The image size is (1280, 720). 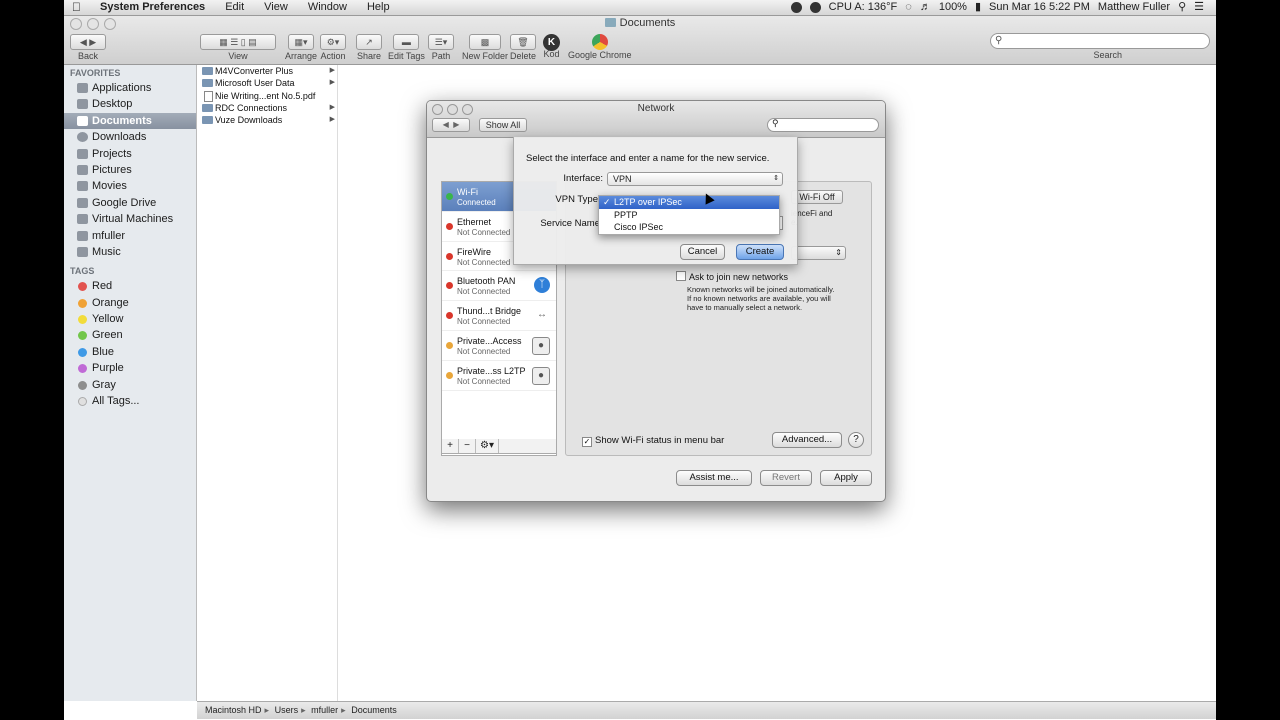 I want to click on pdf-icon, so click(x=208, y=96).